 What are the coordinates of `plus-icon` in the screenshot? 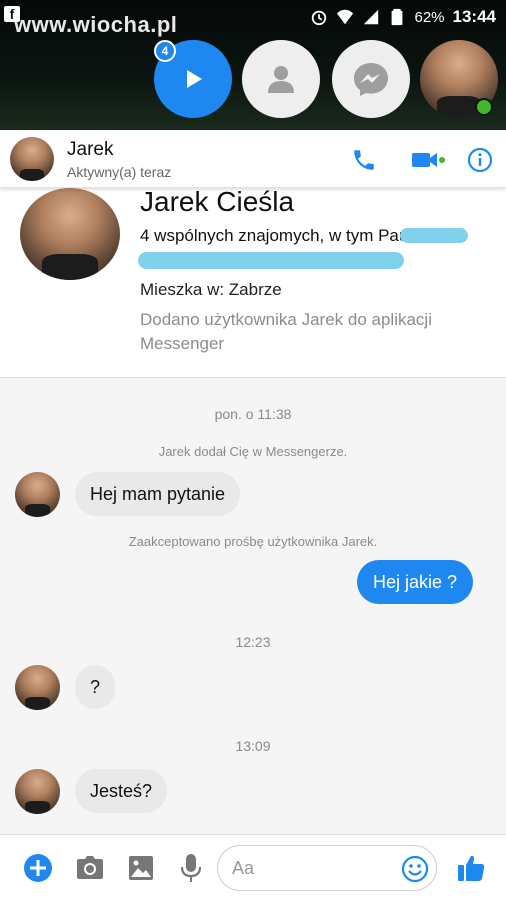 It's located at (38, 868).